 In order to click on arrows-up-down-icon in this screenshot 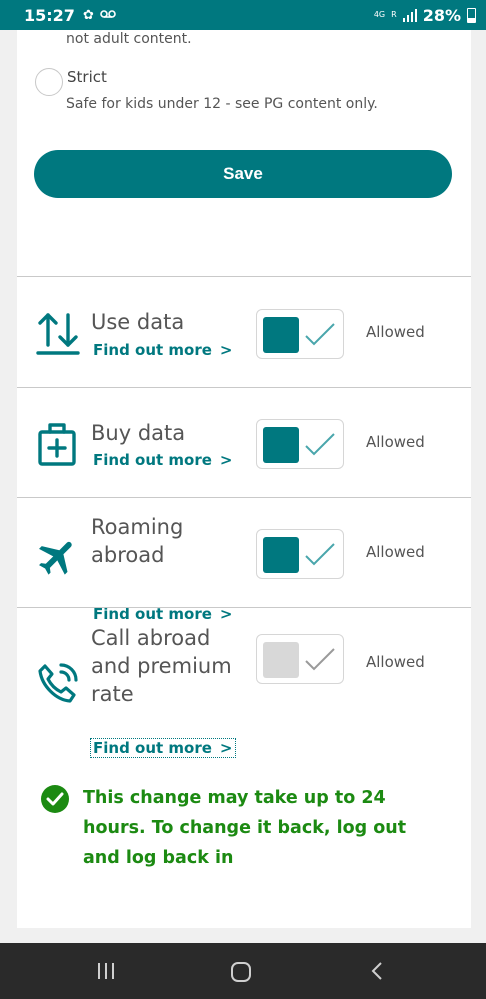, I will do `click(58, 334)`.